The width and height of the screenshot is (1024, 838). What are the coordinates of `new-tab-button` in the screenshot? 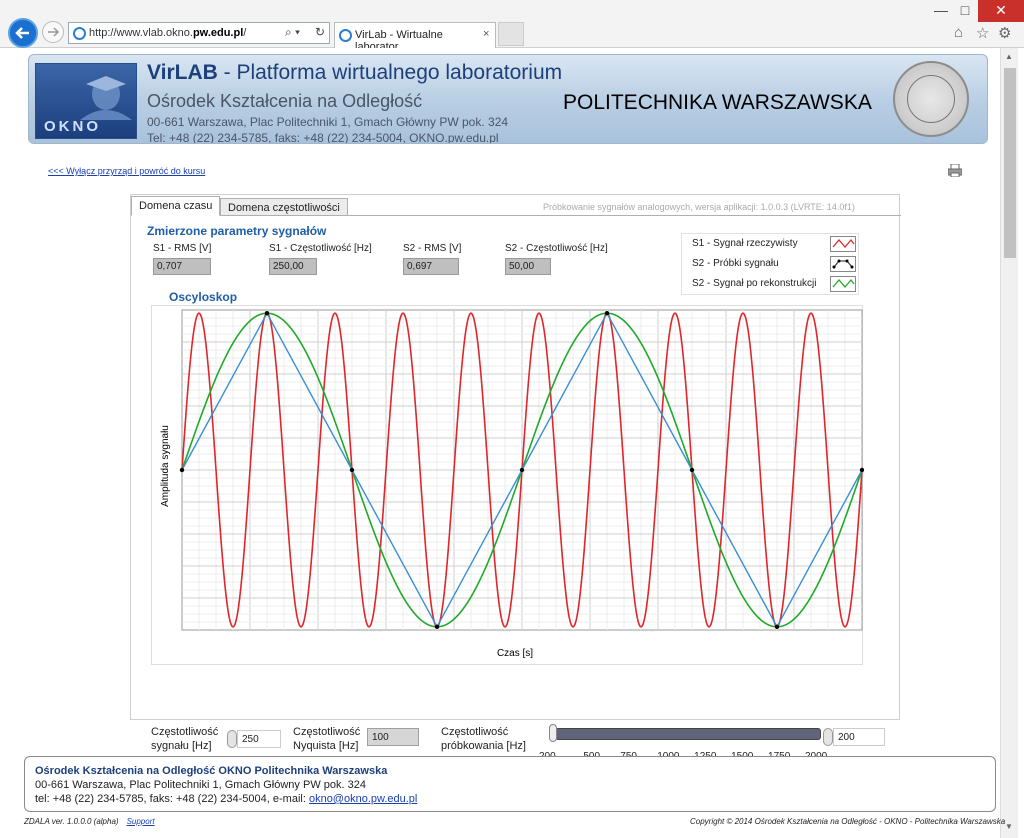 It's located at (511, 34).